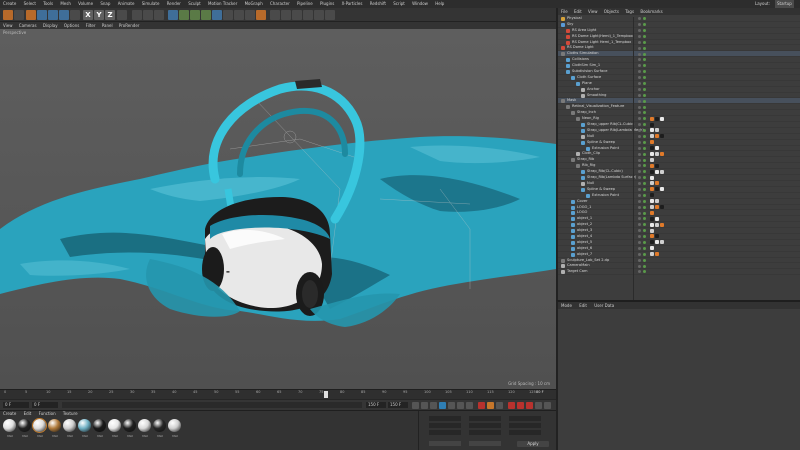  What do you see at coordinates (280, 3) in the screenshot?
I see `menu-character: Character` at bounding box center [280, 3].